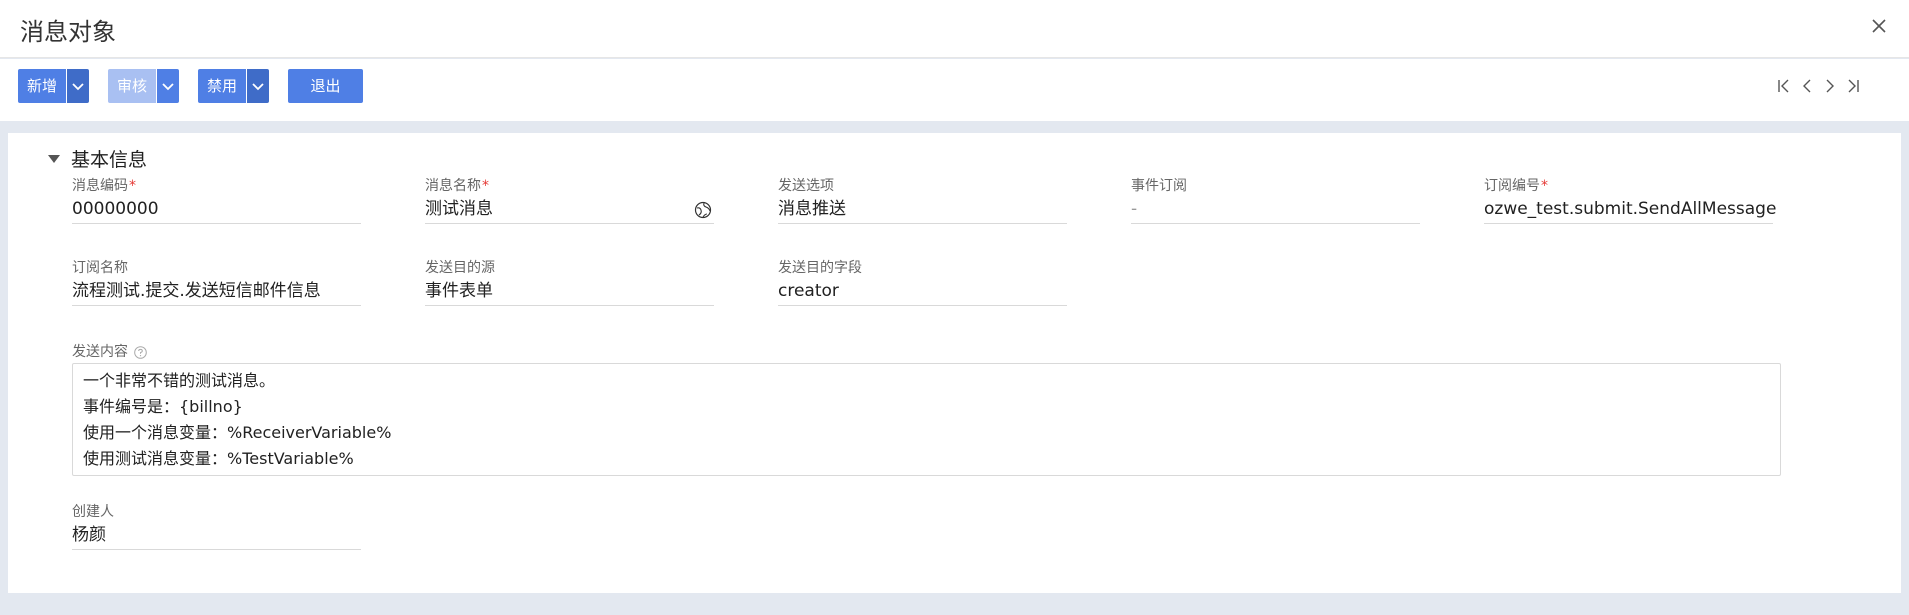  I want to click on subscription-name-input: 流程测试.提交.发送短信邮件信息, so click(216, 291).